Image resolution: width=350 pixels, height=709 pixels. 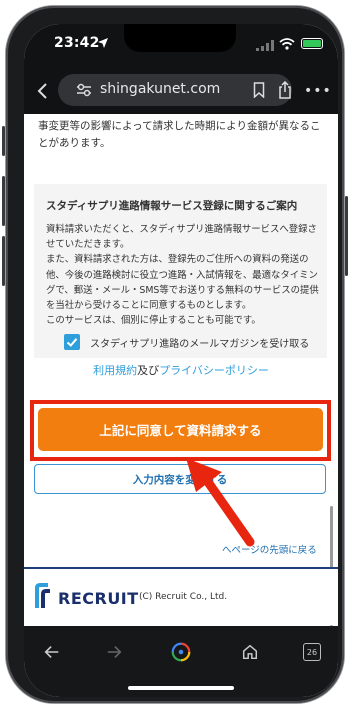 I want to click on notice-title: スタディサプリ進路情報サービス登録に関するご案内, so click(x=172, y=206).